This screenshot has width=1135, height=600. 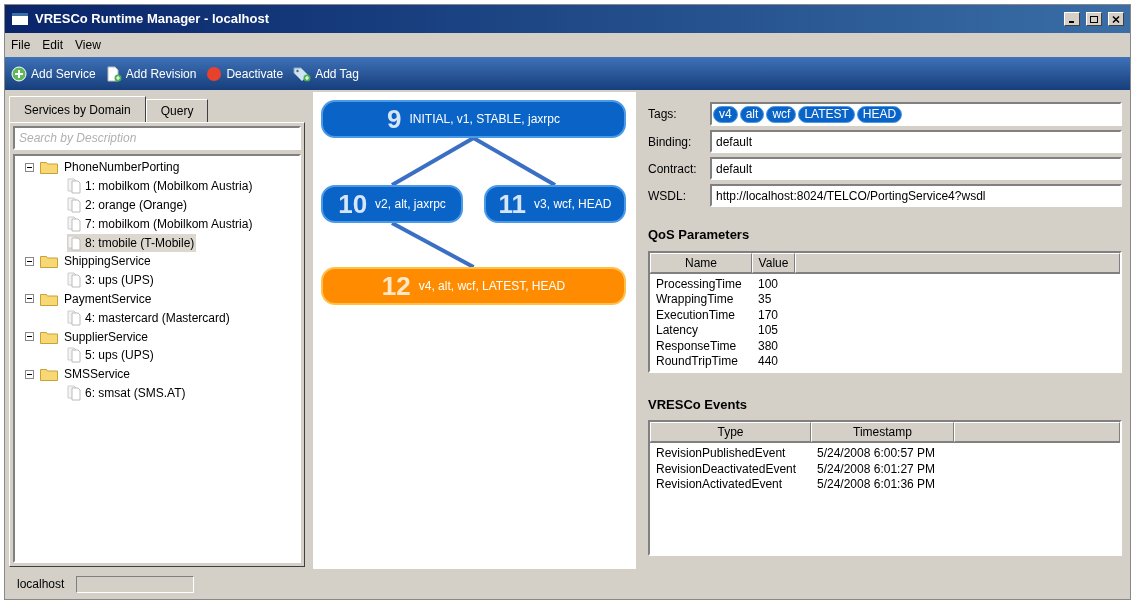 I want to click on revision-node: 9 INITIAL, v1, STABLE, jaxrpc, so click(x=473, y=119).